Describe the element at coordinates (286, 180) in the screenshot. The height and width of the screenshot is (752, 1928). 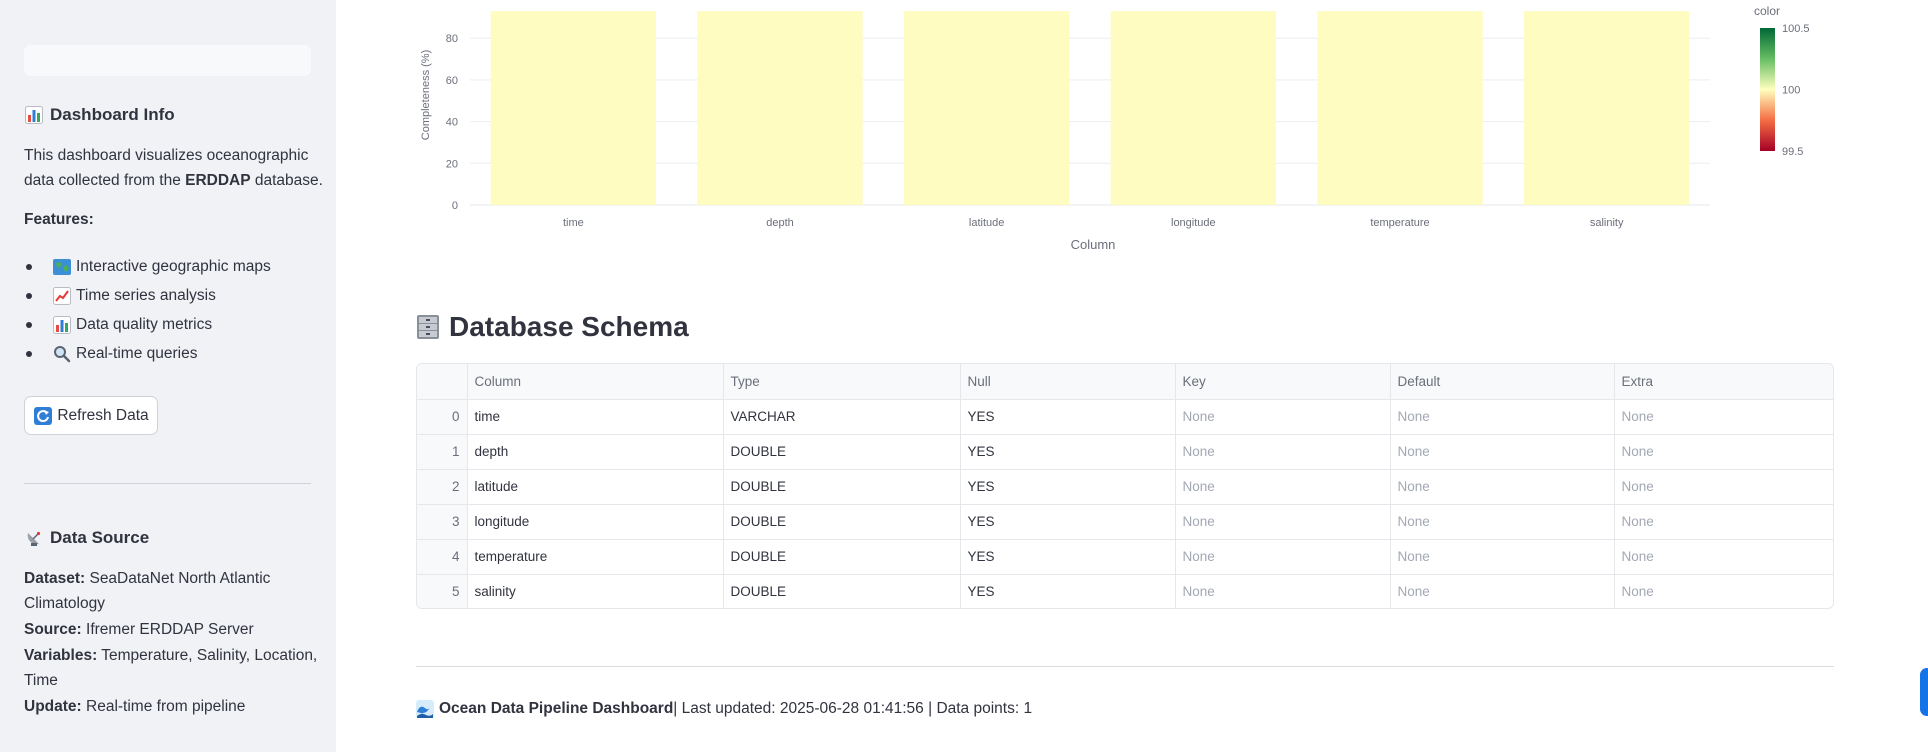
I see `description-suffix: database.` at that location.